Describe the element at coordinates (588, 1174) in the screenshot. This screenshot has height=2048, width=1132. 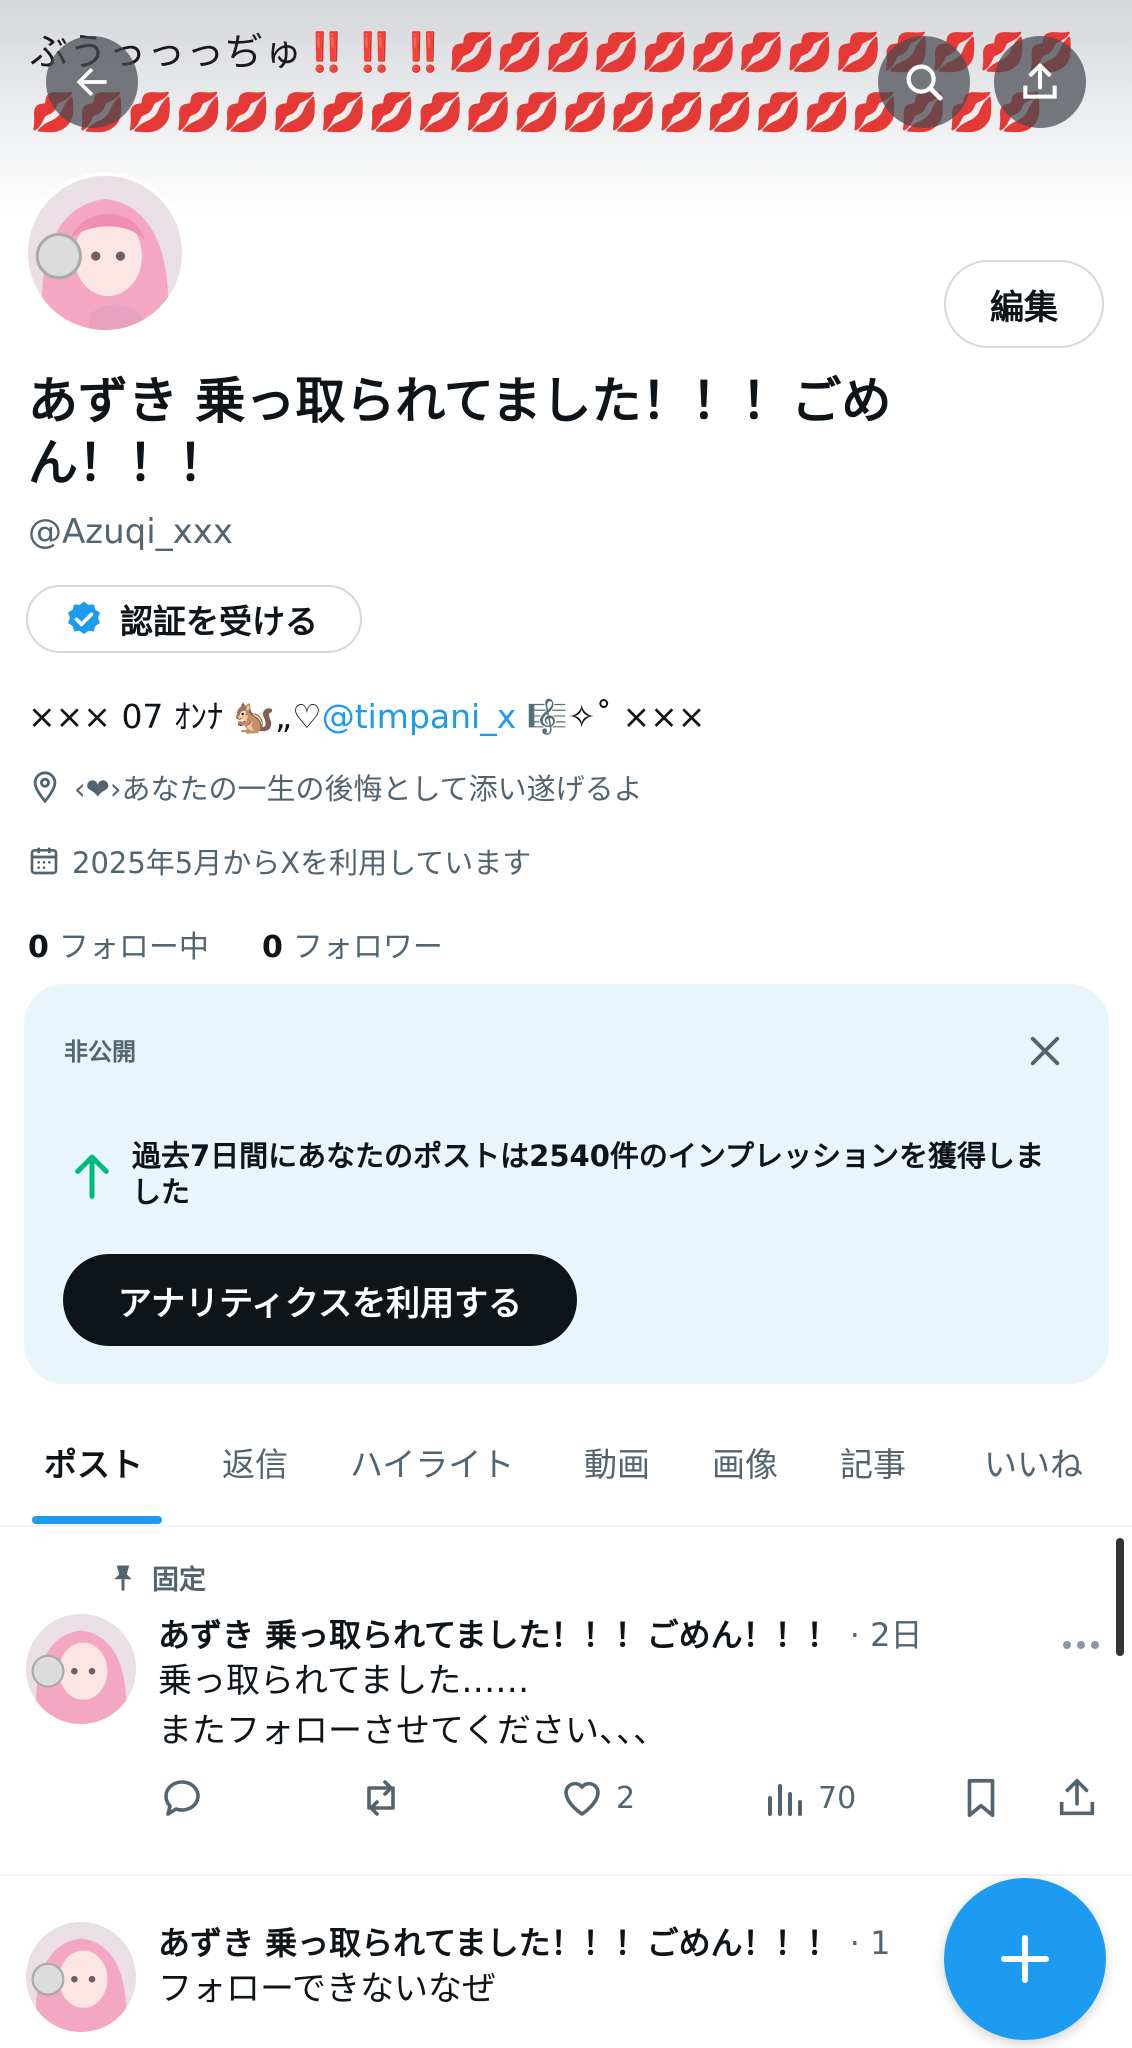
I see `impressions-message: 過去7日間にあなたのポストは2540件のインプレッションを獲得しました` at that location.